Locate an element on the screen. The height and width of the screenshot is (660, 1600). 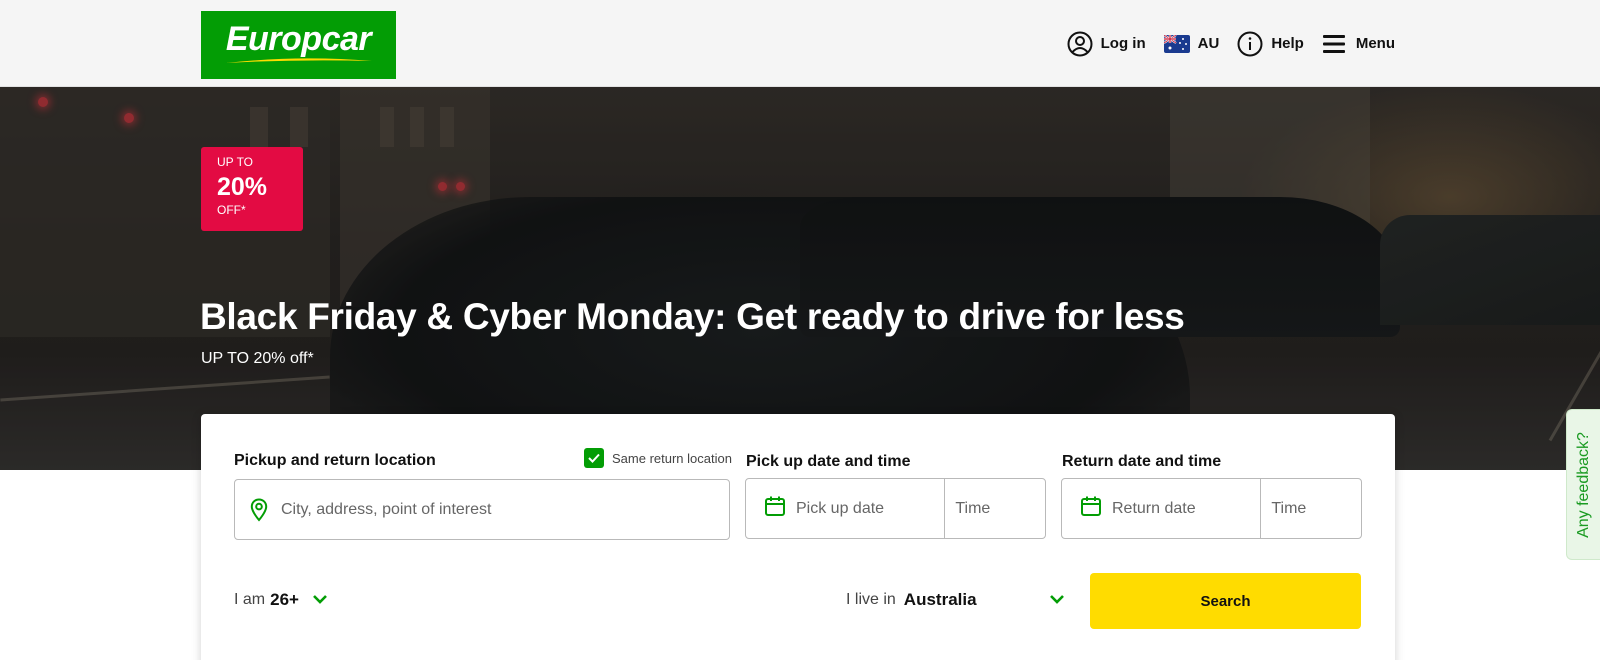
country-selector: AU is located at coordinates (1191, 44).